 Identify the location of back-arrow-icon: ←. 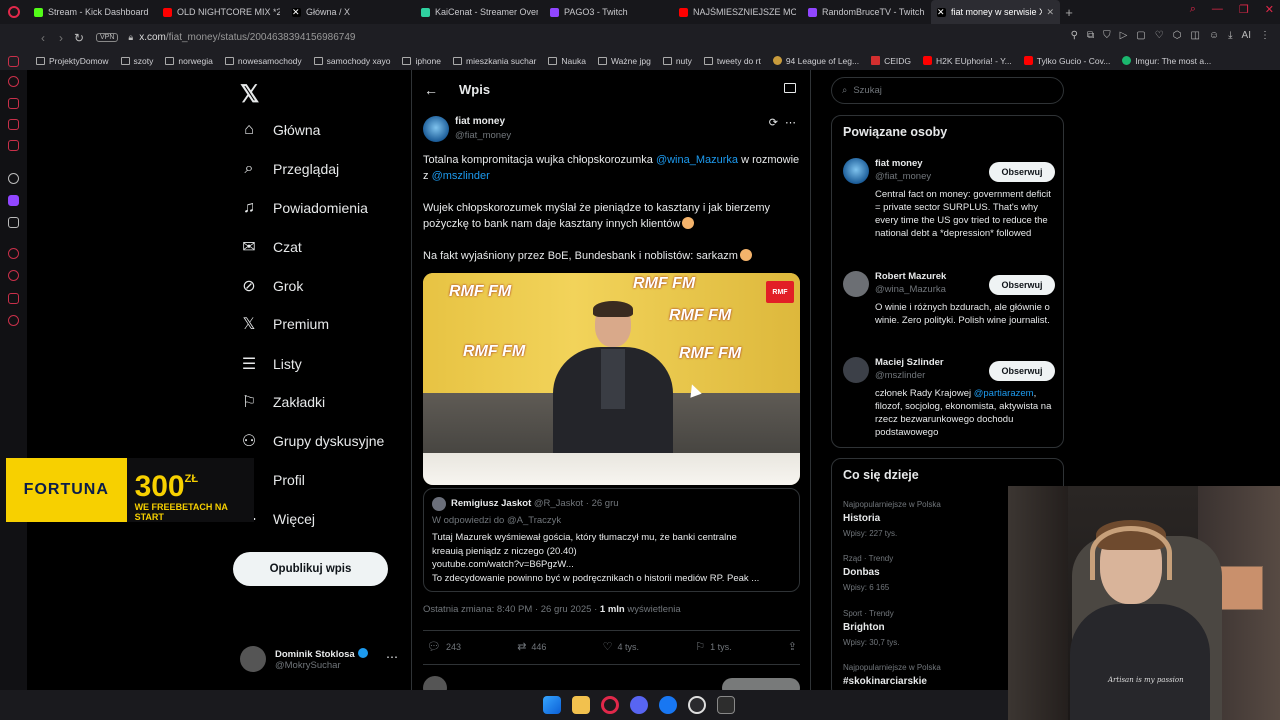
(431, 90).